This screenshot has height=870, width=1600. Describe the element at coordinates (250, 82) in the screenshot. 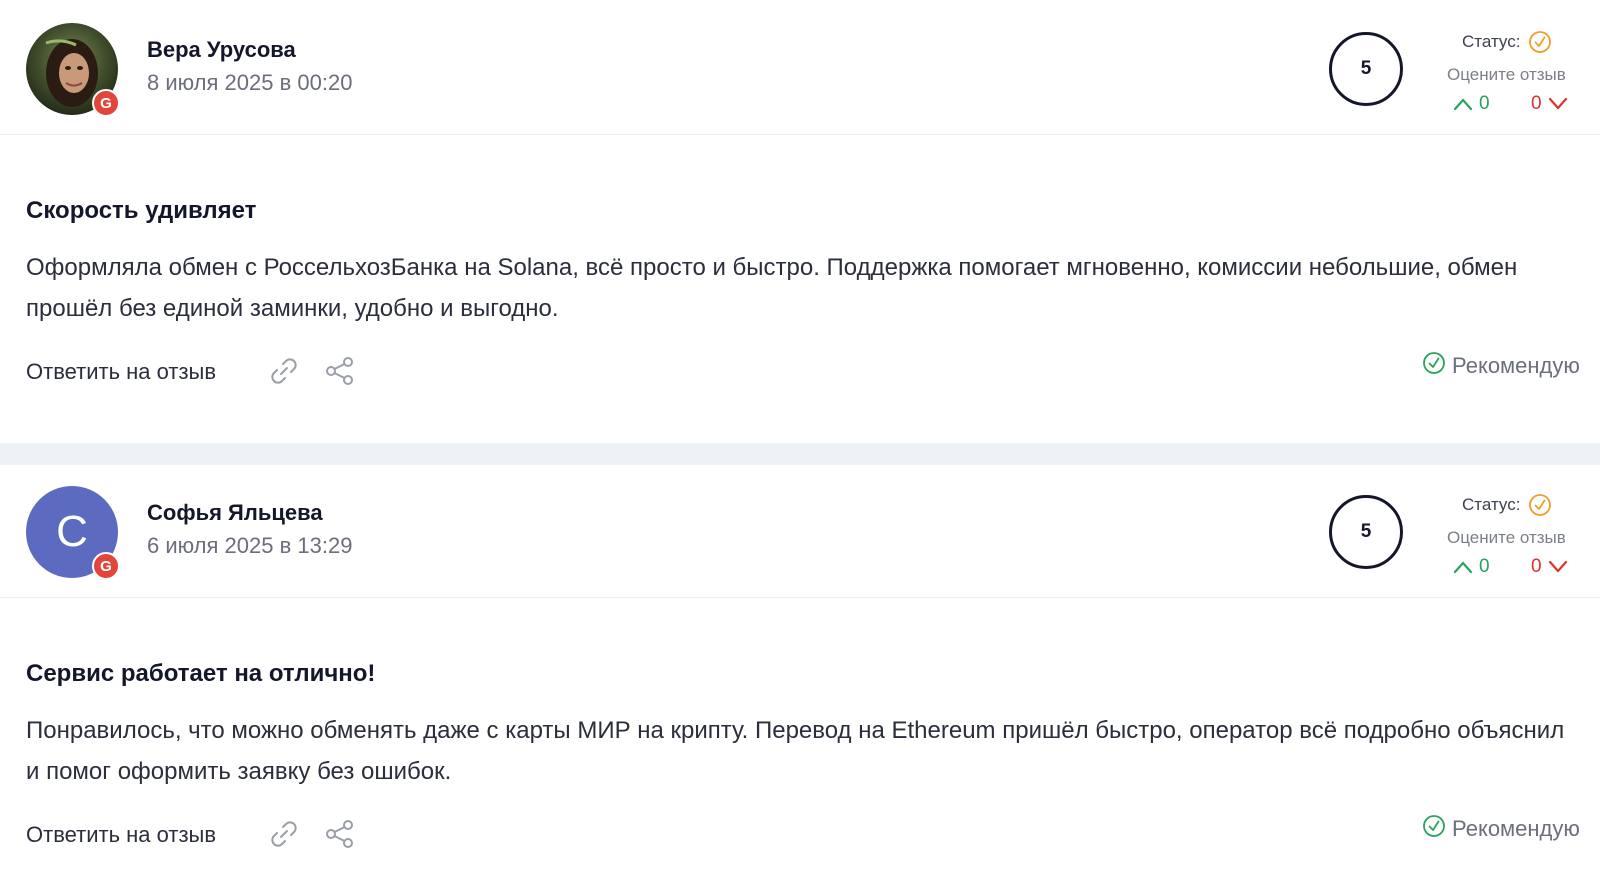

I see `review-date: 8 июля 2025 в 00:20` at that location.